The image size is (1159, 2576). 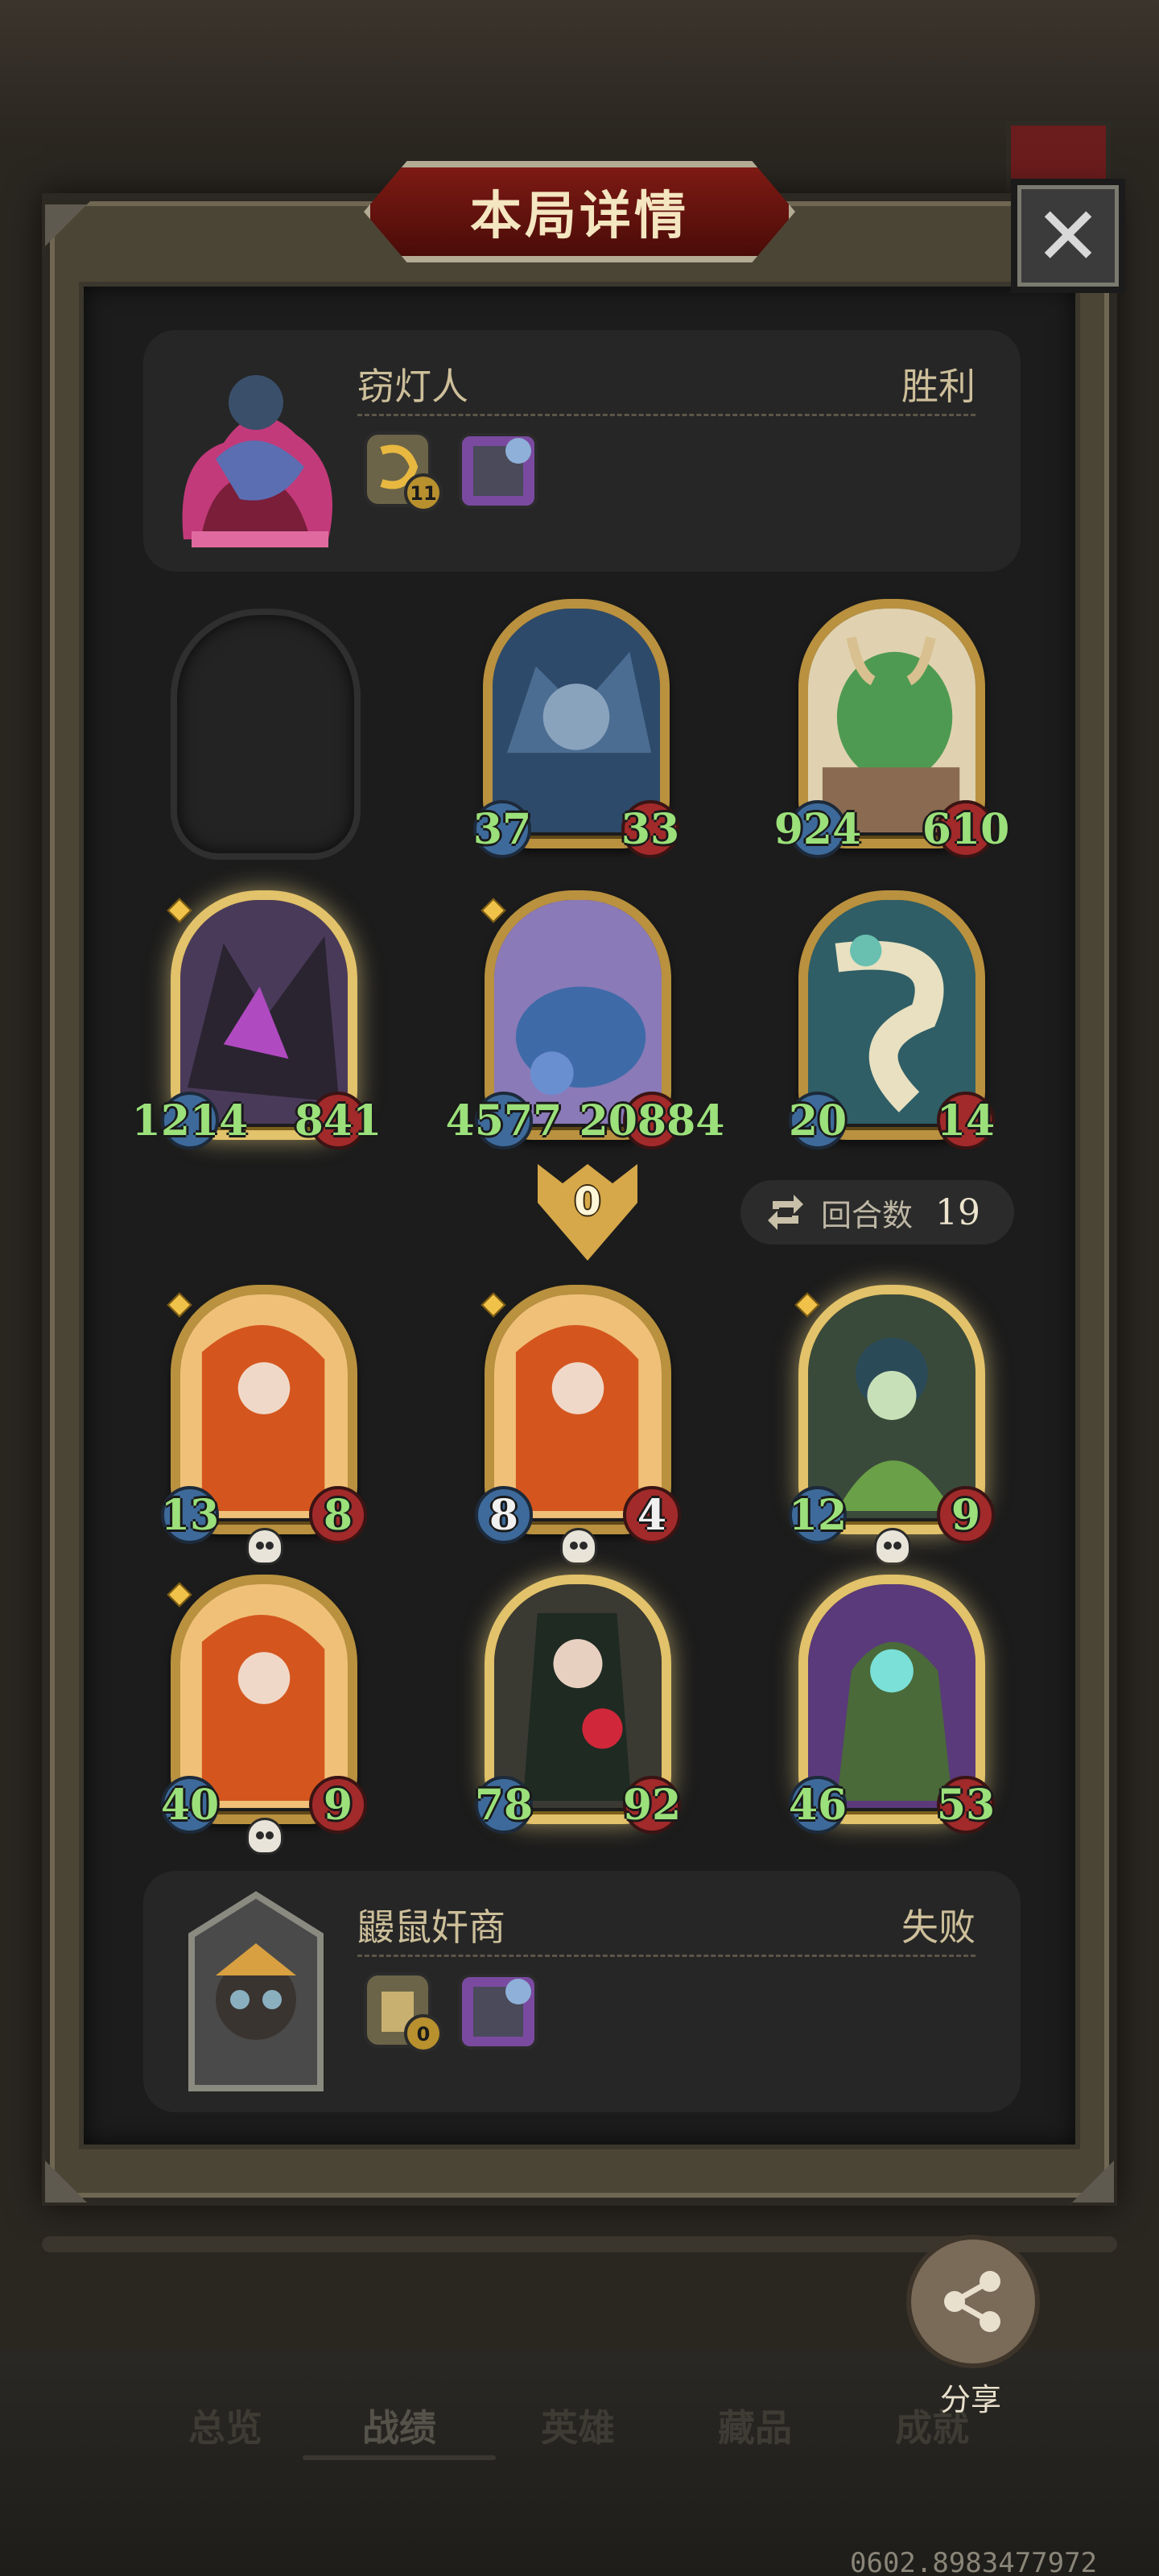 I want to click on minion-card: 924 610, so click(x=891, y=732).